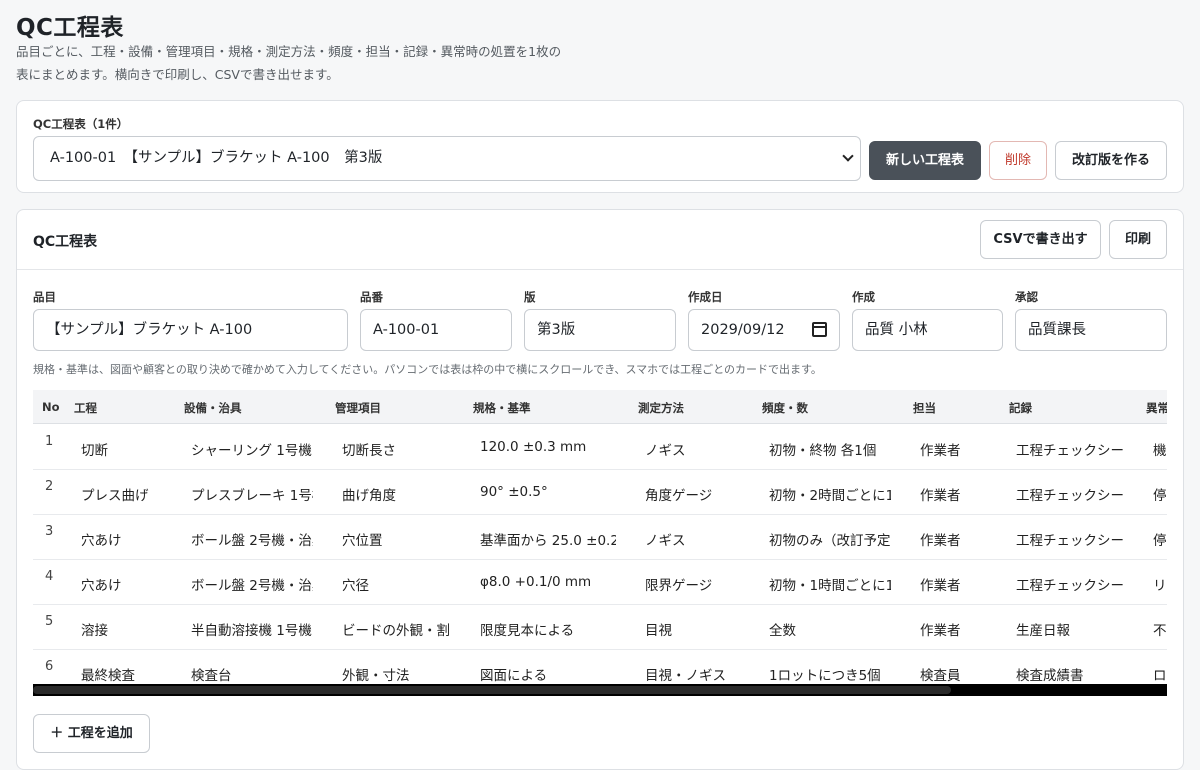 This screenshot has height=770, width=1200. Describe the element at coordinates (1160, 629) in the screenshot. I see `cell-abnormal: 不` at that location.